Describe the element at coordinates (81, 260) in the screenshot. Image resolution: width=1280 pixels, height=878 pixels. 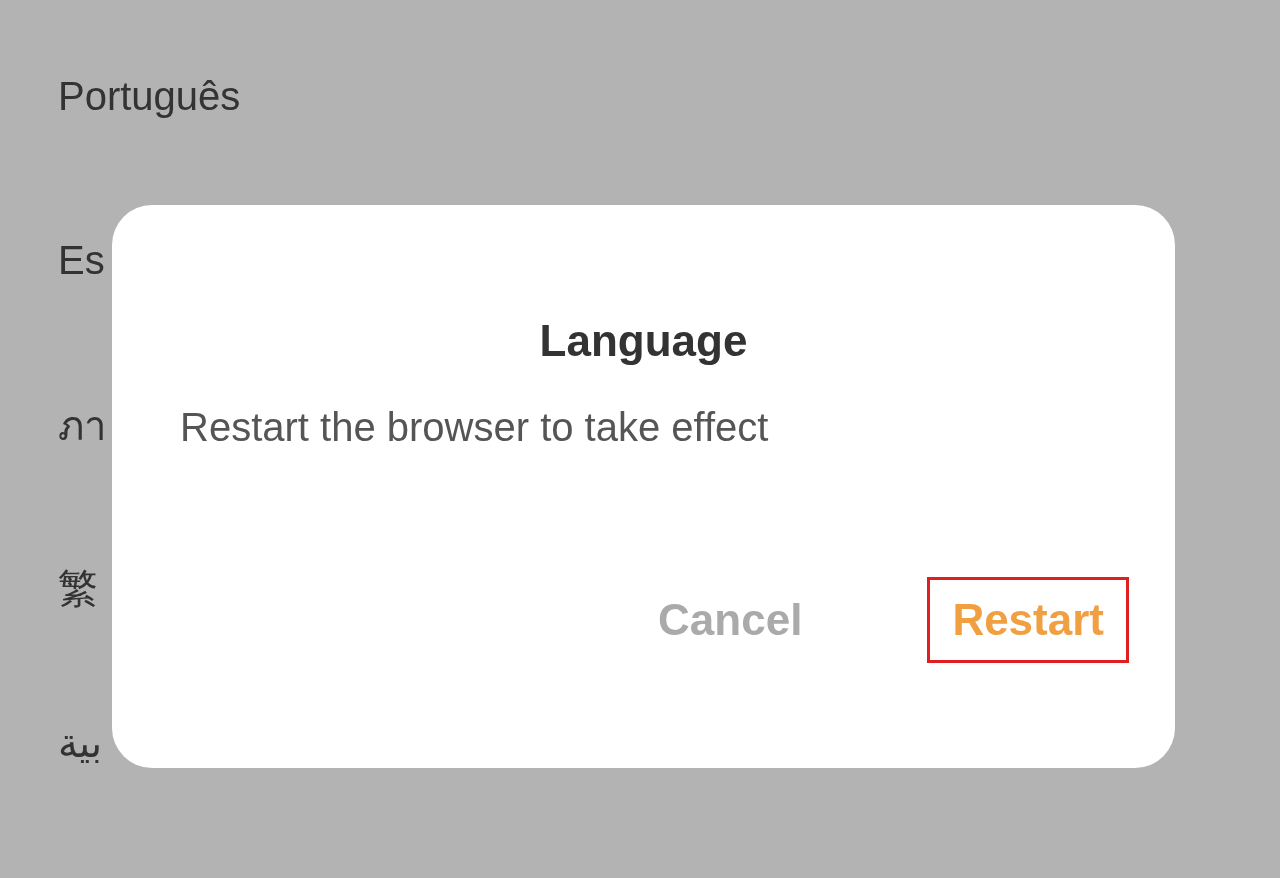
I see `language-option: Es` at that location.